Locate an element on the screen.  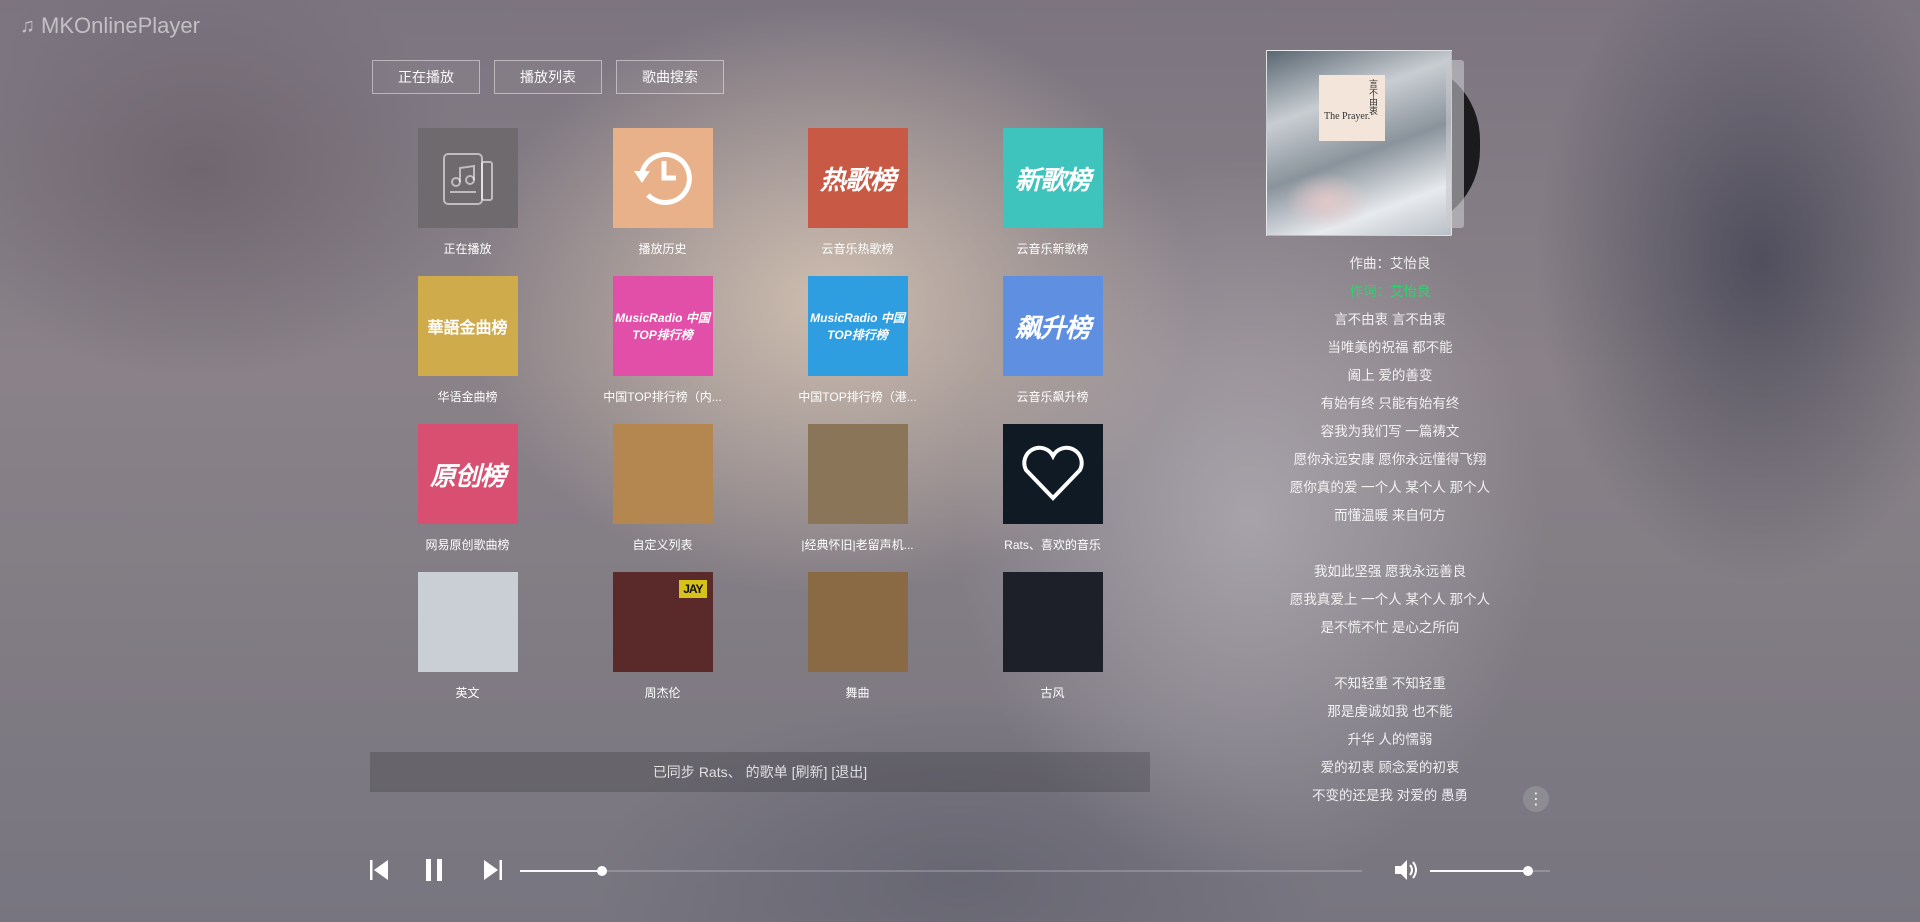
lyric-line: 而懂温暖 来自何方 is located at coordinates (1390, 515).